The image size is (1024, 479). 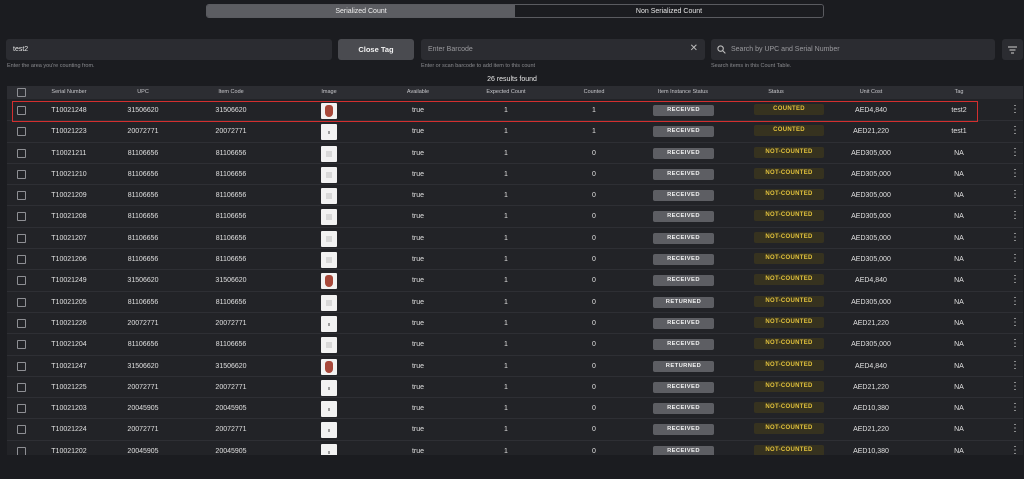 What do you see at coordinates (376, 49) in the screenshot?
I see `close-tag-button: Close Tag` at bounding box center [376, 49].